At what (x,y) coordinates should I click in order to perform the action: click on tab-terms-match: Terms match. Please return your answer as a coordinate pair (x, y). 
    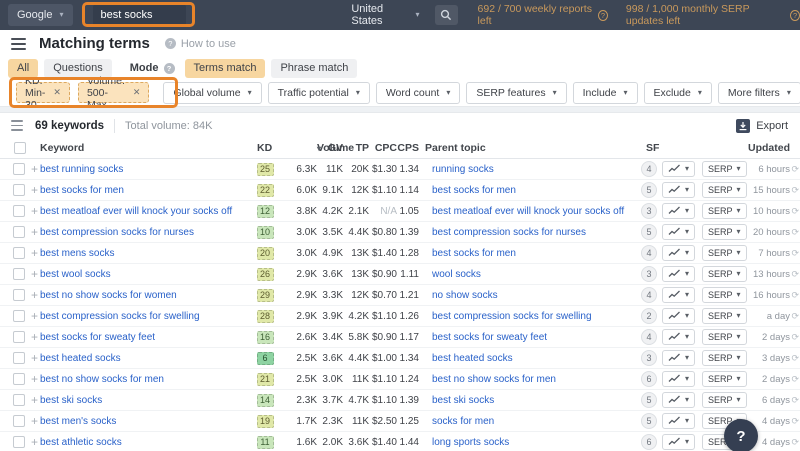
    Looking at the image, I should click on (225, 68).